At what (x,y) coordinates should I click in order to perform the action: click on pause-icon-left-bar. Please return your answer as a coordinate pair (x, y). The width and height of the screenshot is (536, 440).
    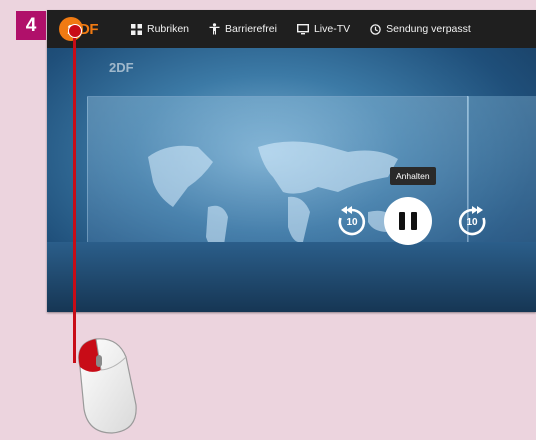
    Looking at the image, I should click on (402, 221).